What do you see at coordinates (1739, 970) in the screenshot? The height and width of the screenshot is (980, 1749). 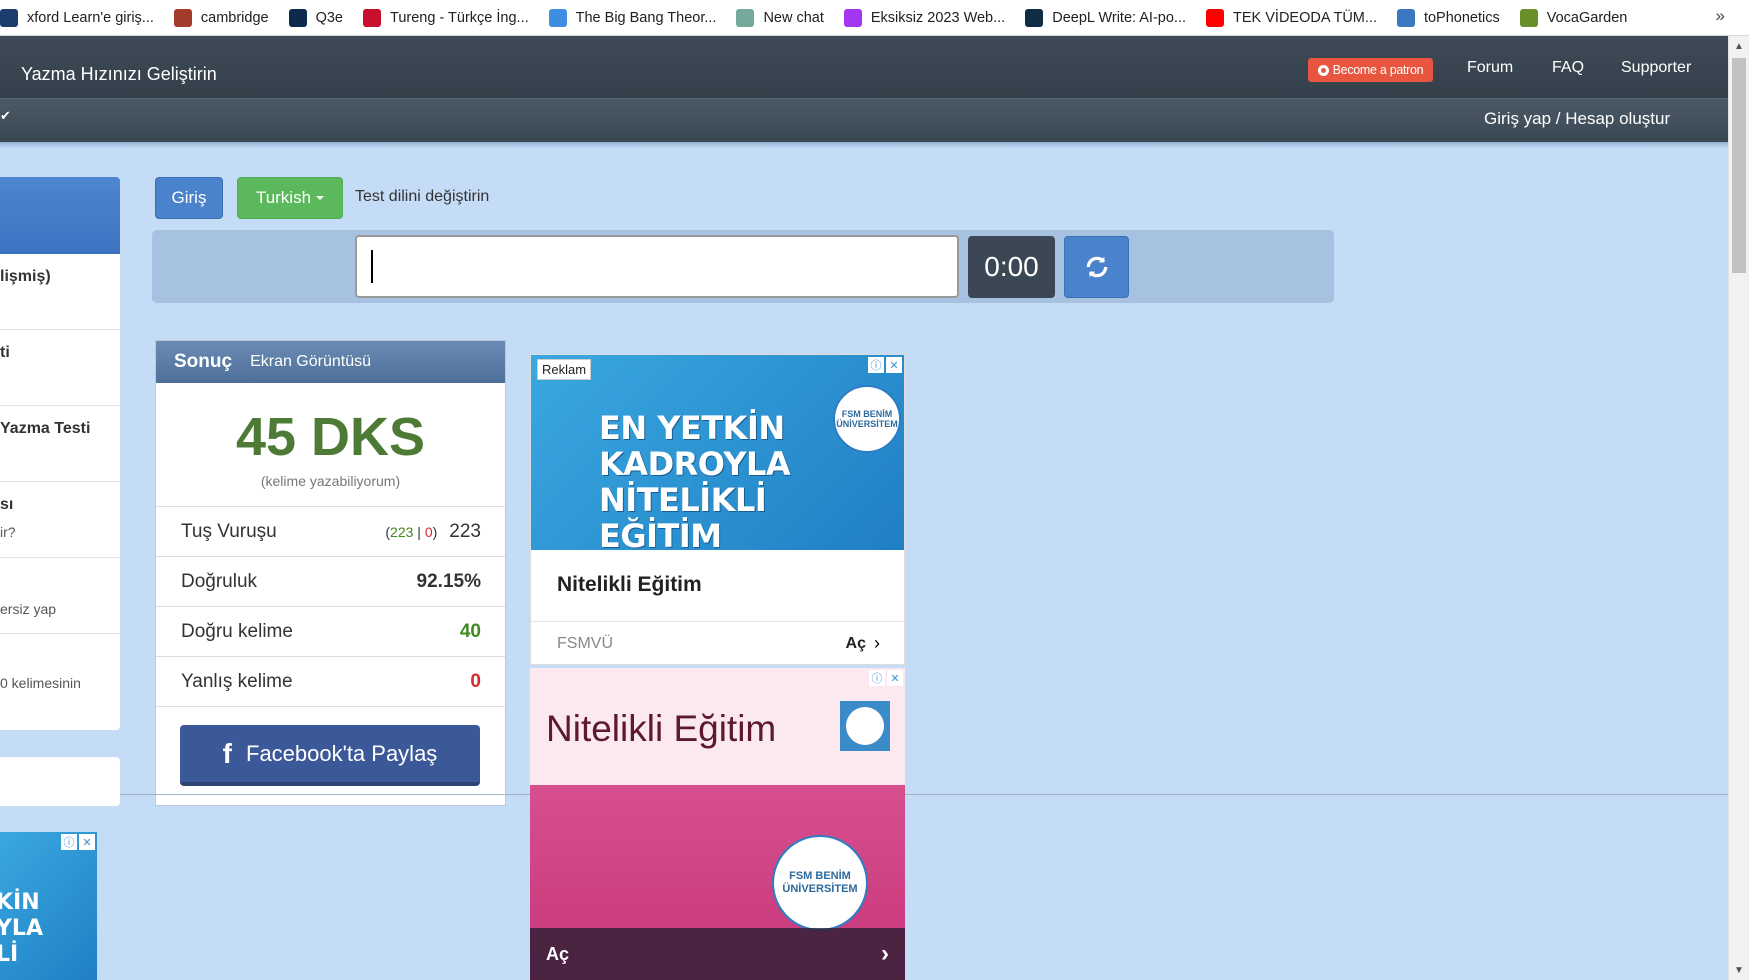 I see `scroll-down-icon: ▼` at bounding box center [1739, 970].